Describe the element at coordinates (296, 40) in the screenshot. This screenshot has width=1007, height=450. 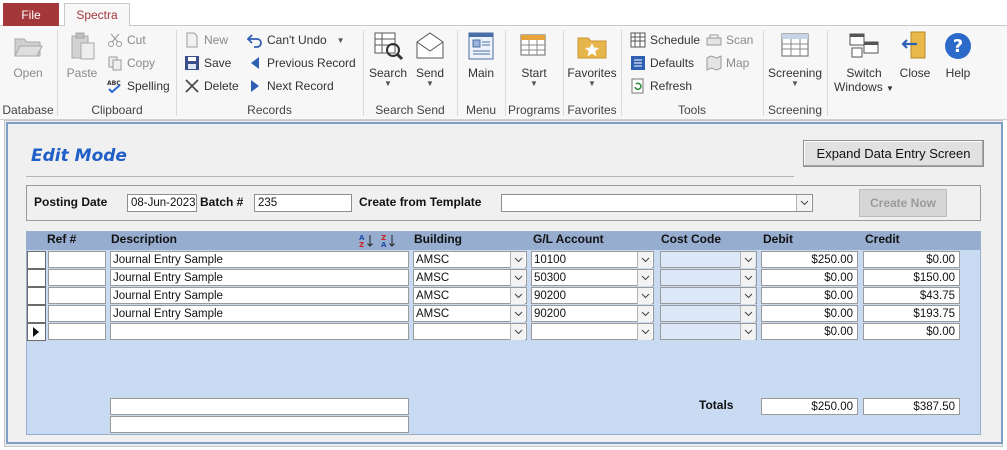
I see `undo-button: Can't Undo ▼` at that location.